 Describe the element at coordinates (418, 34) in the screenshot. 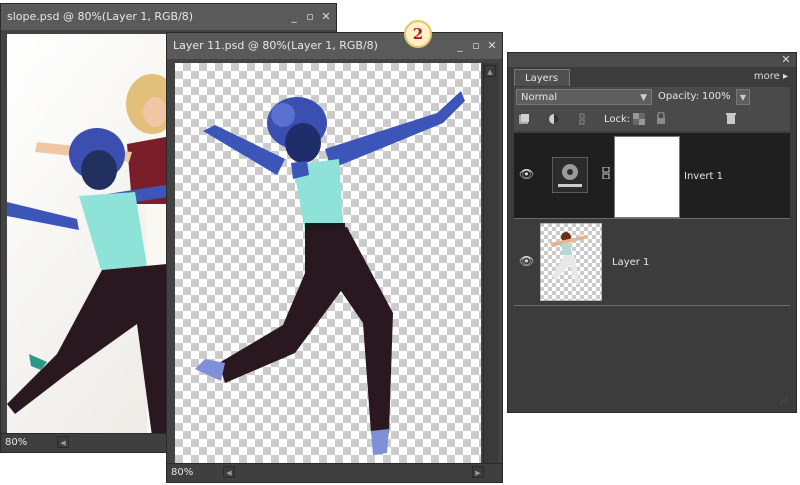

I see `step-badge: 2` at that location.